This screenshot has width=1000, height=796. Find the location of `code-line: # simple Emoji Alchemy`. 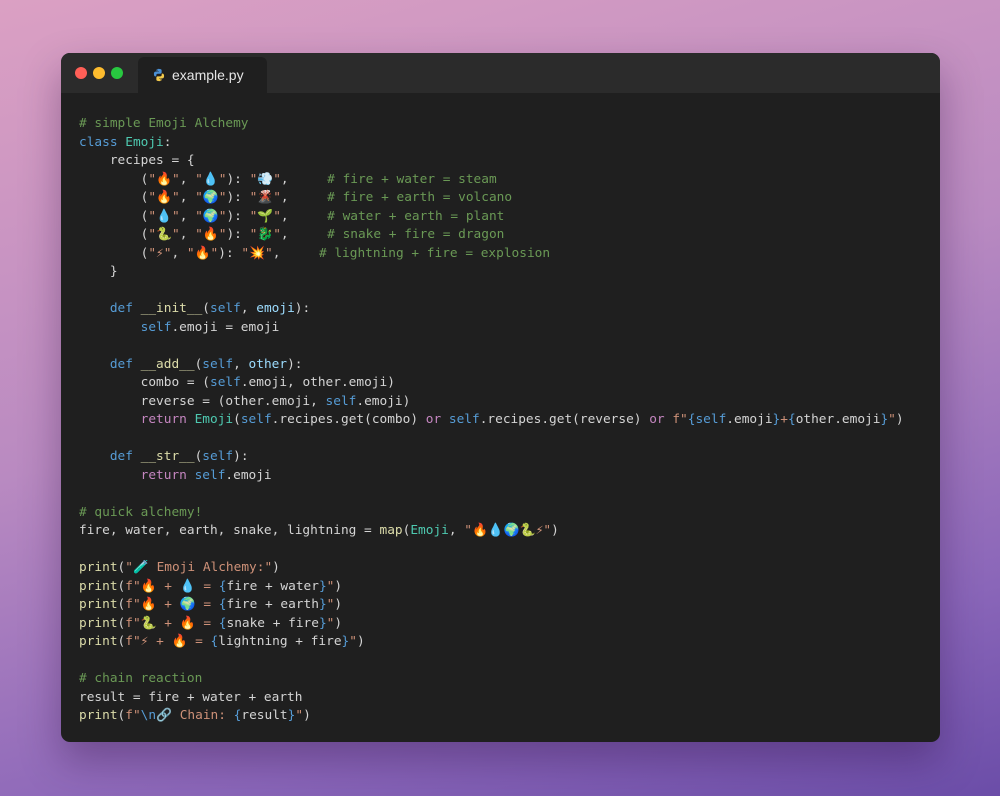

code-line: # simple Emoji Alchemy is located at coordinates (509, 124).